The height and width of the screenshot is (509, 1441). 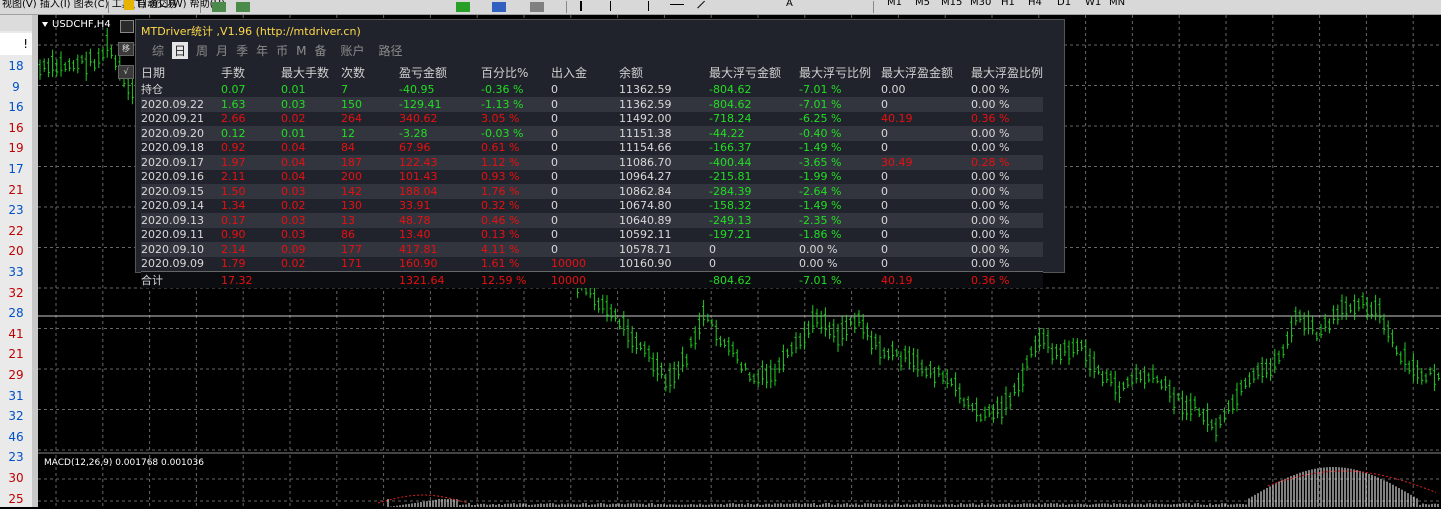 I want to click on cell-count: 187, so click(x=370, y=162).